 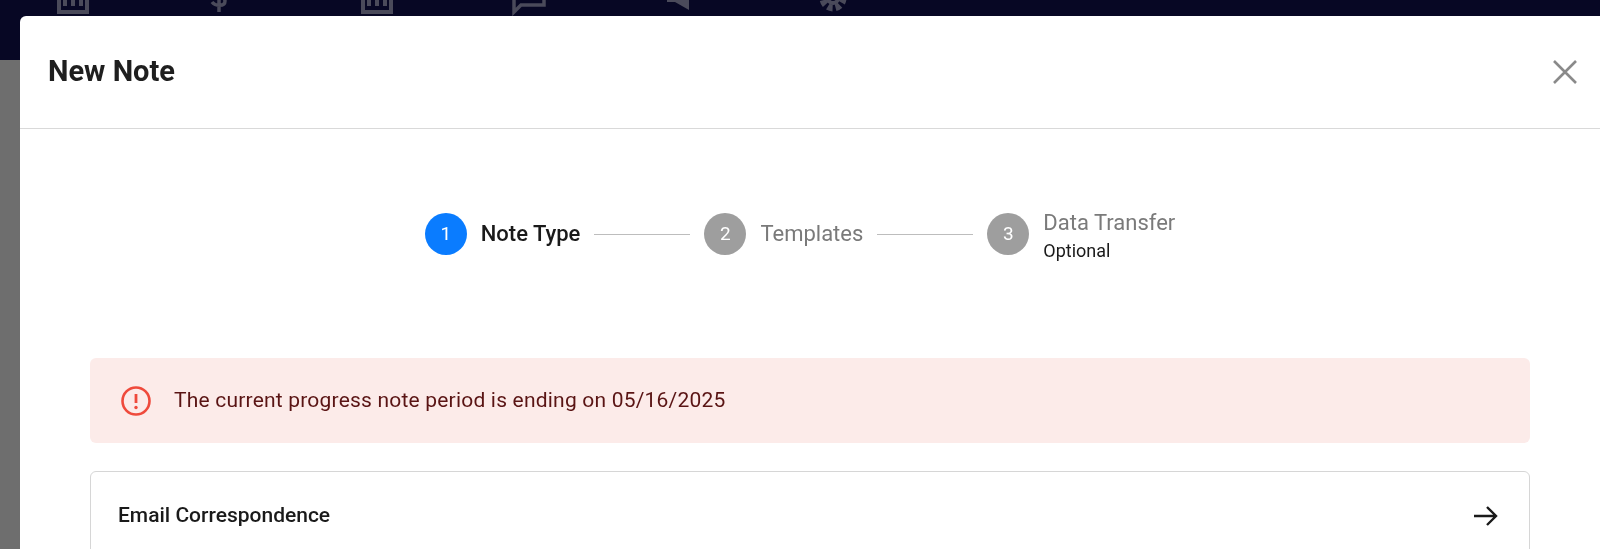 What do you see at coordinates (1008, 234) in the screenshot?
I see `step-number: 3` at bounding box center [1008, 234].